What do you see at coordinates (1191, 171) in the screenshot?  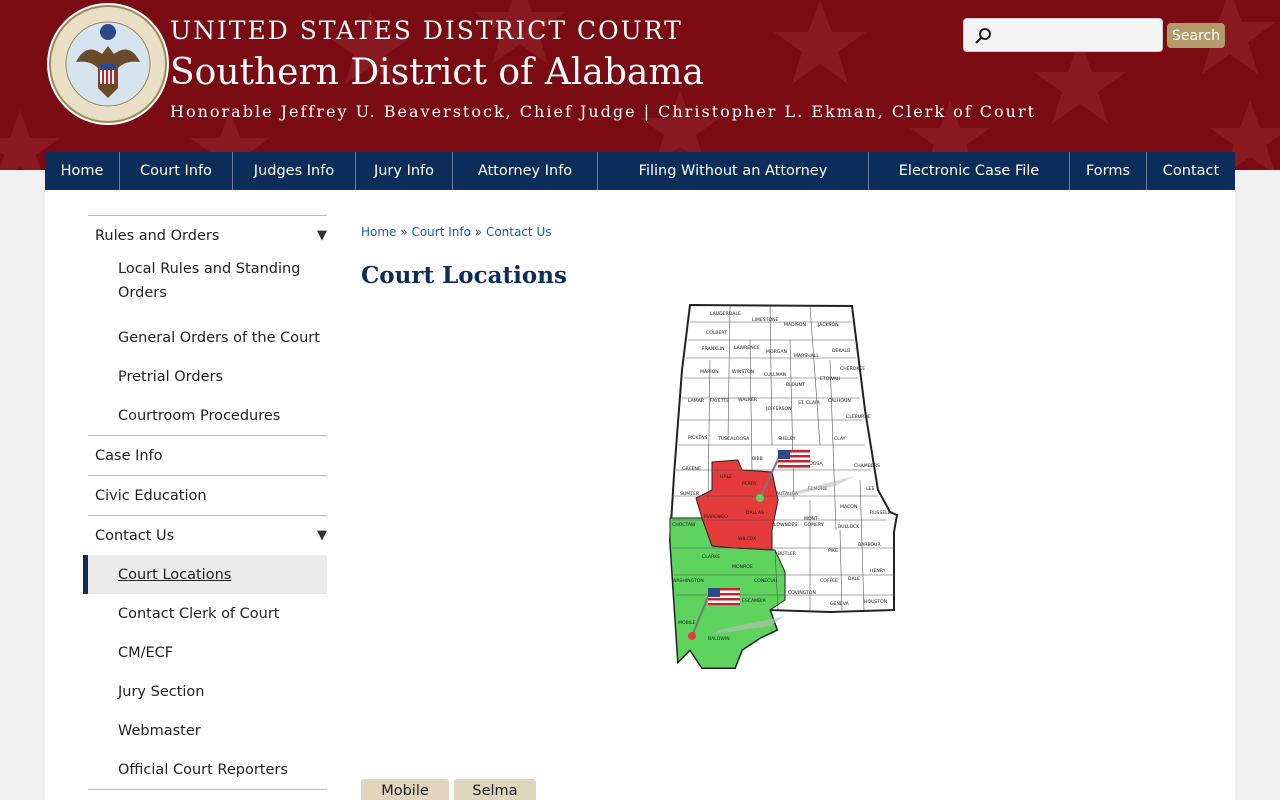 I see `nav-contact: Contact` at bounding box center [1191, 171].